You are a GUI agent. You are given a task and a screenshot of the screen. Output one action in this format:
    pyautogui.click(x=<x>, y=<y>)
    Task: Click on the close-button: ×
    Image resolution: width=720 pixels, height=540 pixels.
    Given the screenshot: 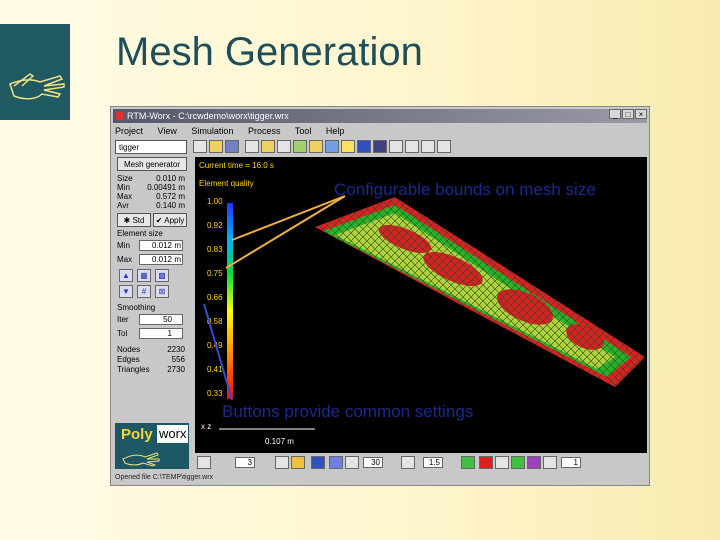 What is the action you would take?
    pyautogui.click(x=641, y=114)
    